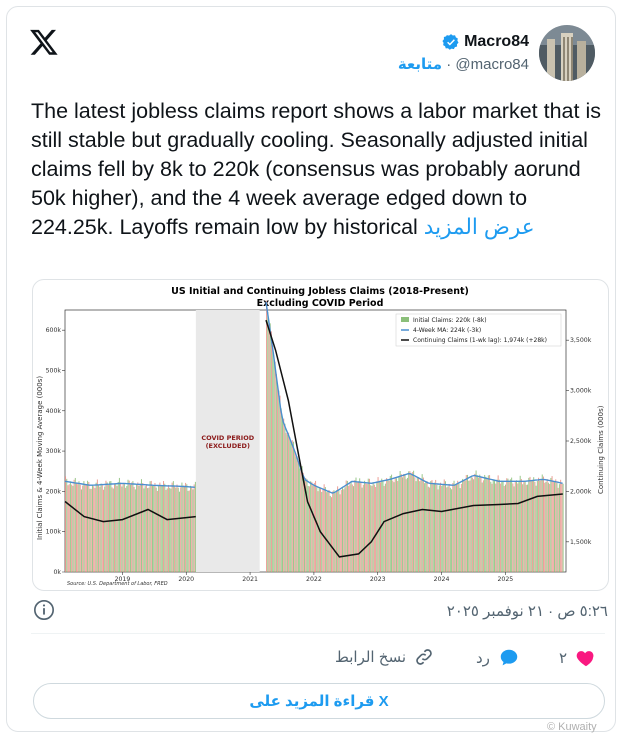 This screenshot has height=738, width=622. What do you see at coordinates (578, 658) in the screenshot?
I see `like-button: ٢` at bounding box center [578, 658].